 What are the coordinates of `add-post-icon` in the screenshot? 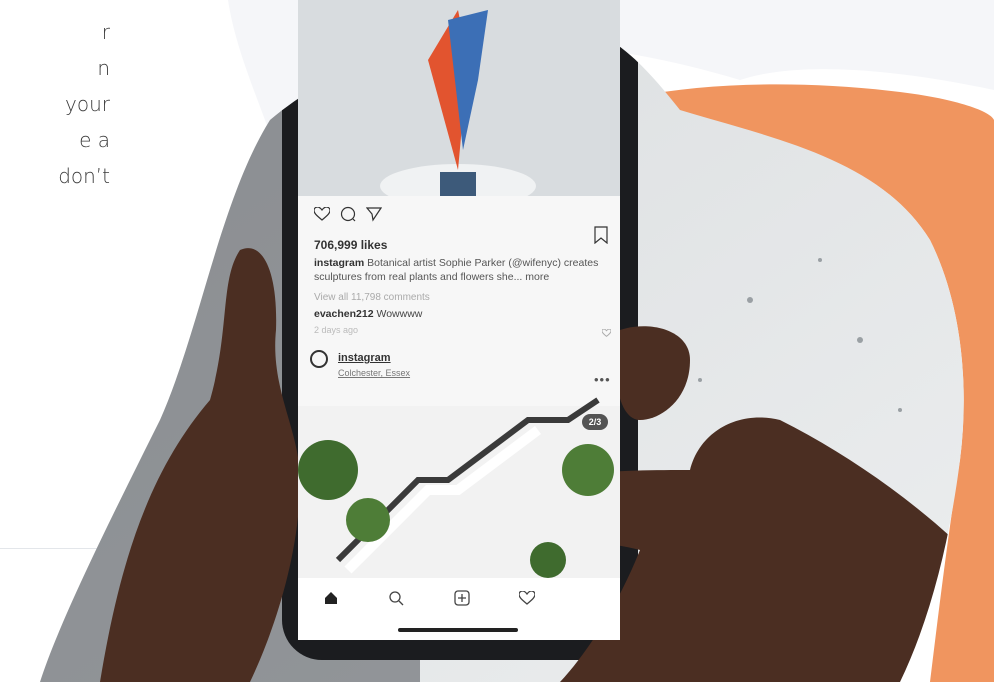 It's located at (462, 598).